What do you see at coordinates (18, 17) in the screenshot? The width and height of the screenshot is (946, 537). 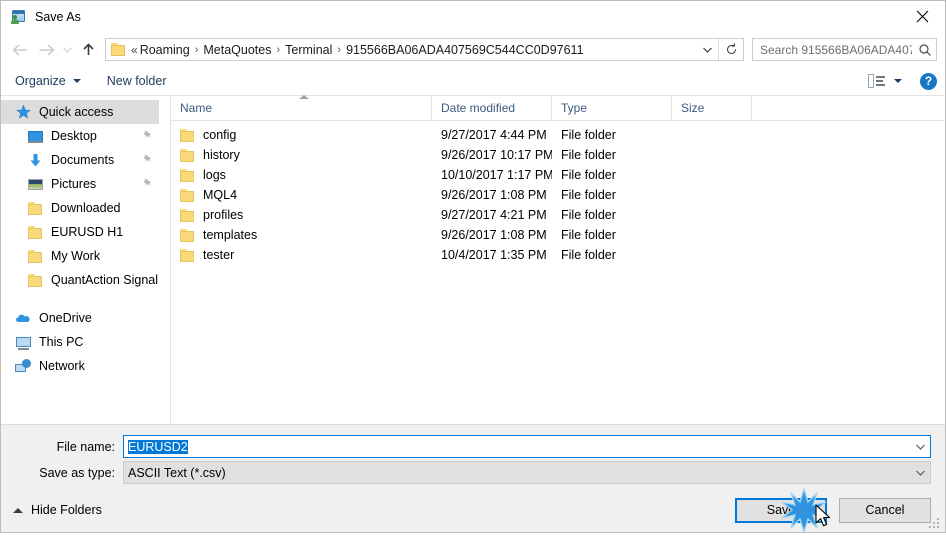 I see `save-as-window-icon` at bounding box center [18, 17].